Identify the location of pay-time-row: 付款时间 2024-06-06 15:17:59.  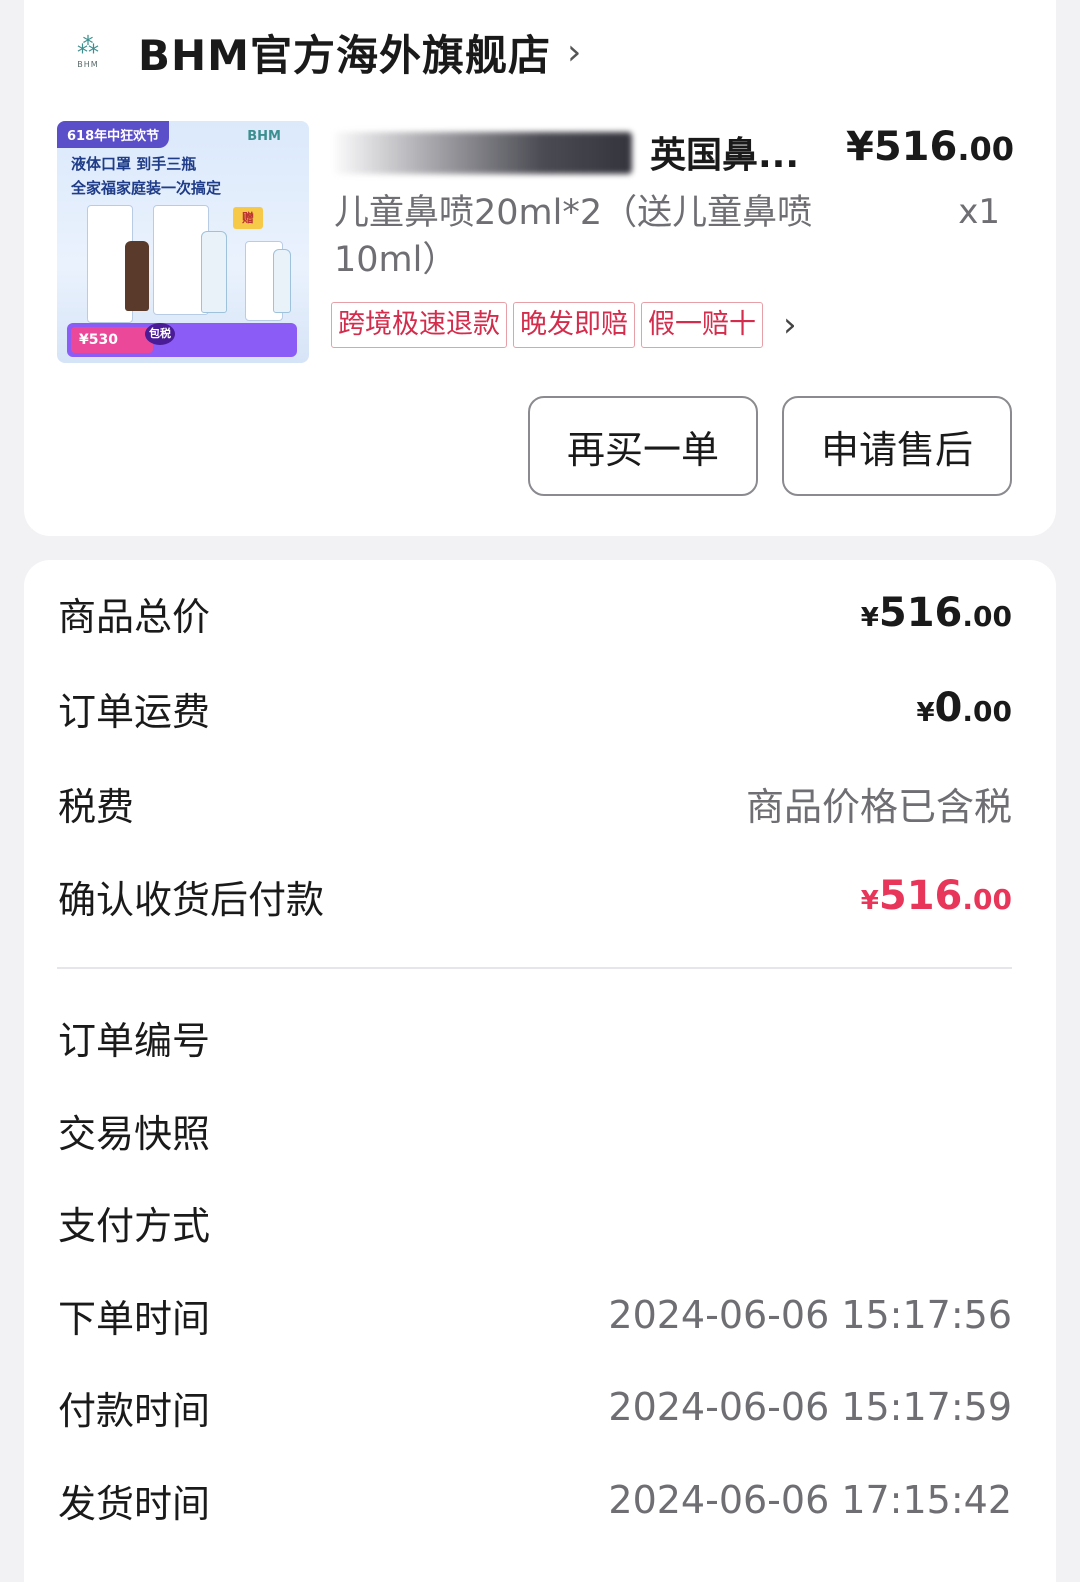
(535, 1407).